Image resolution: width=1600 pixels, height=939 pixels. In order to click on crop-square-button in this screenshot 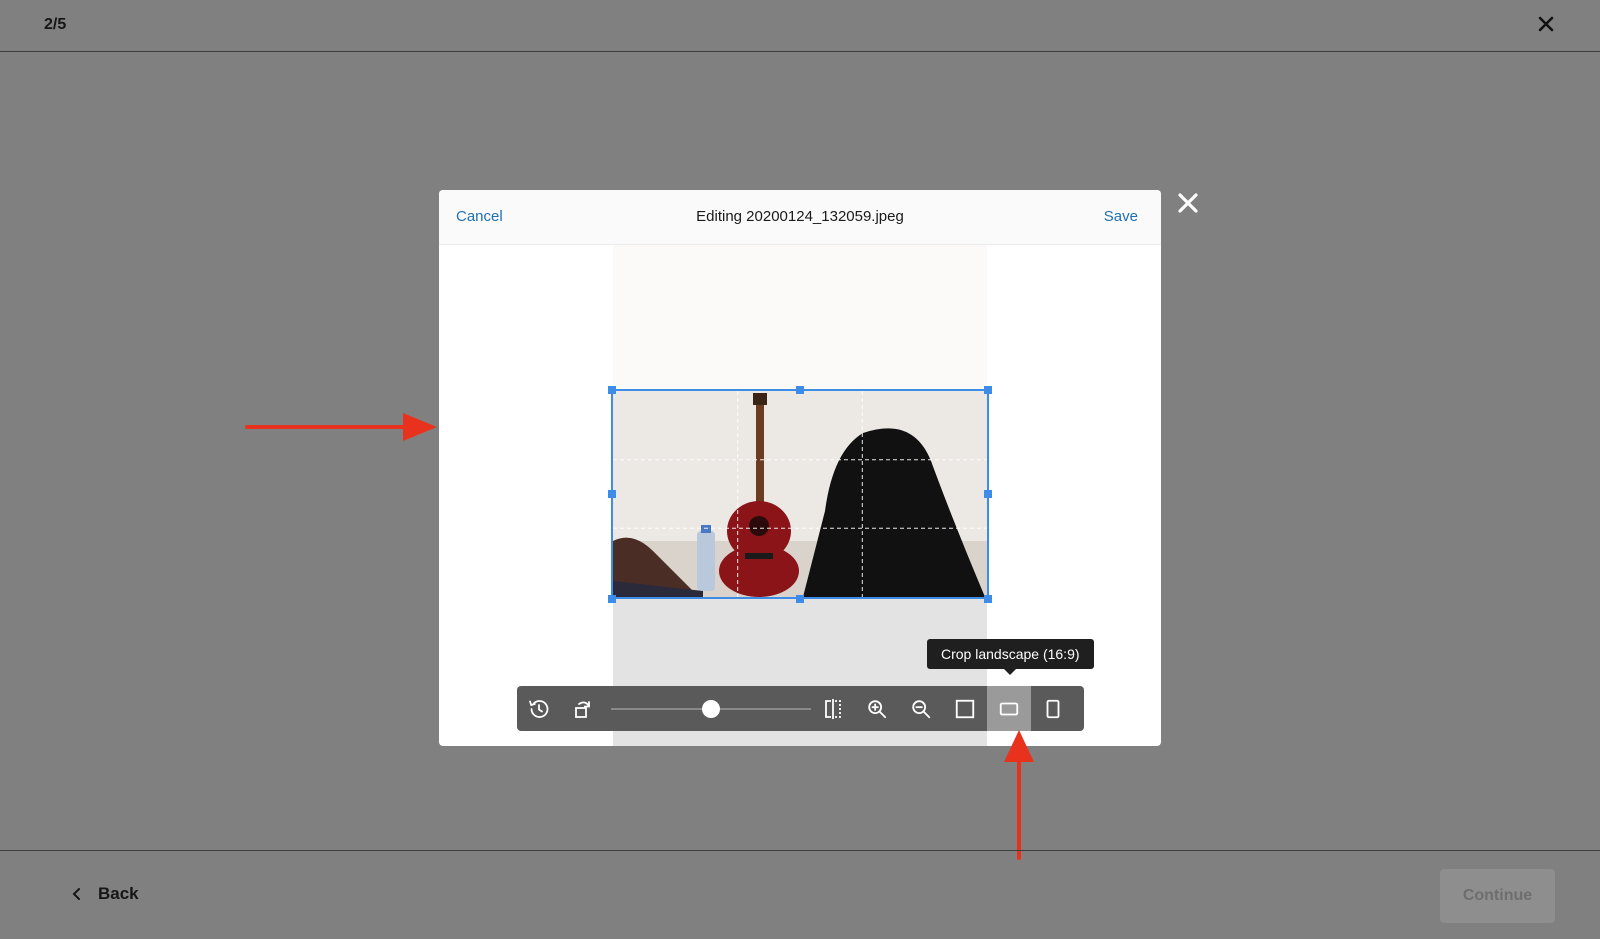, I will do `click(965, 708)`.